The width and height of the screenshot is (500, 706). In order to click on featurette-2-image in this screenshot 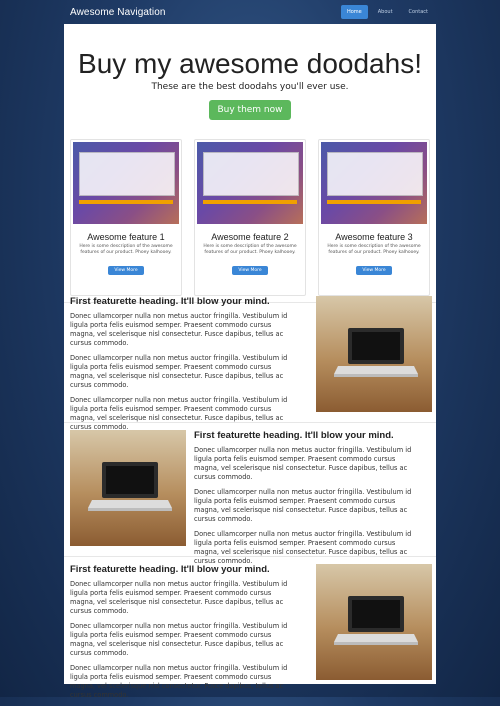, I will do `click(128, 488)`.